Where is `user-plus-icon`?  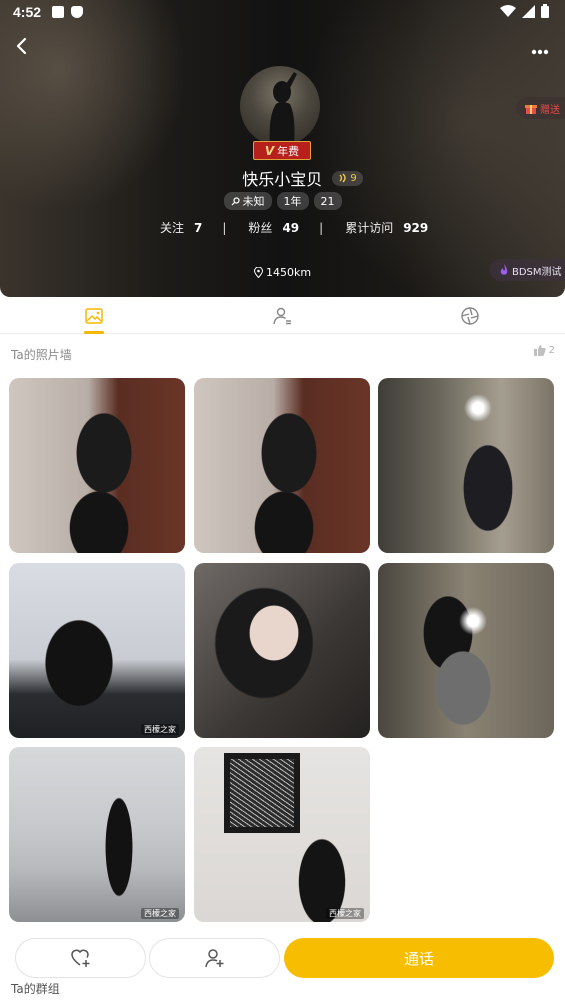 user-plus-icon is located at coordinates (213, 958).